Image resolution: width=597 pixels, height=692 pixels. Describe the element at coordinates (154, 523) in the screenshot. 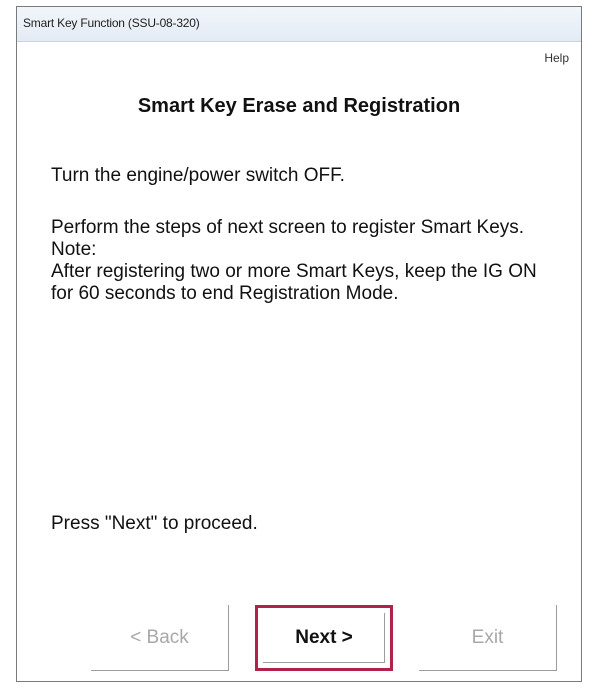

I see `proceed-instruction: Press "Next" to proceed.` at that location.